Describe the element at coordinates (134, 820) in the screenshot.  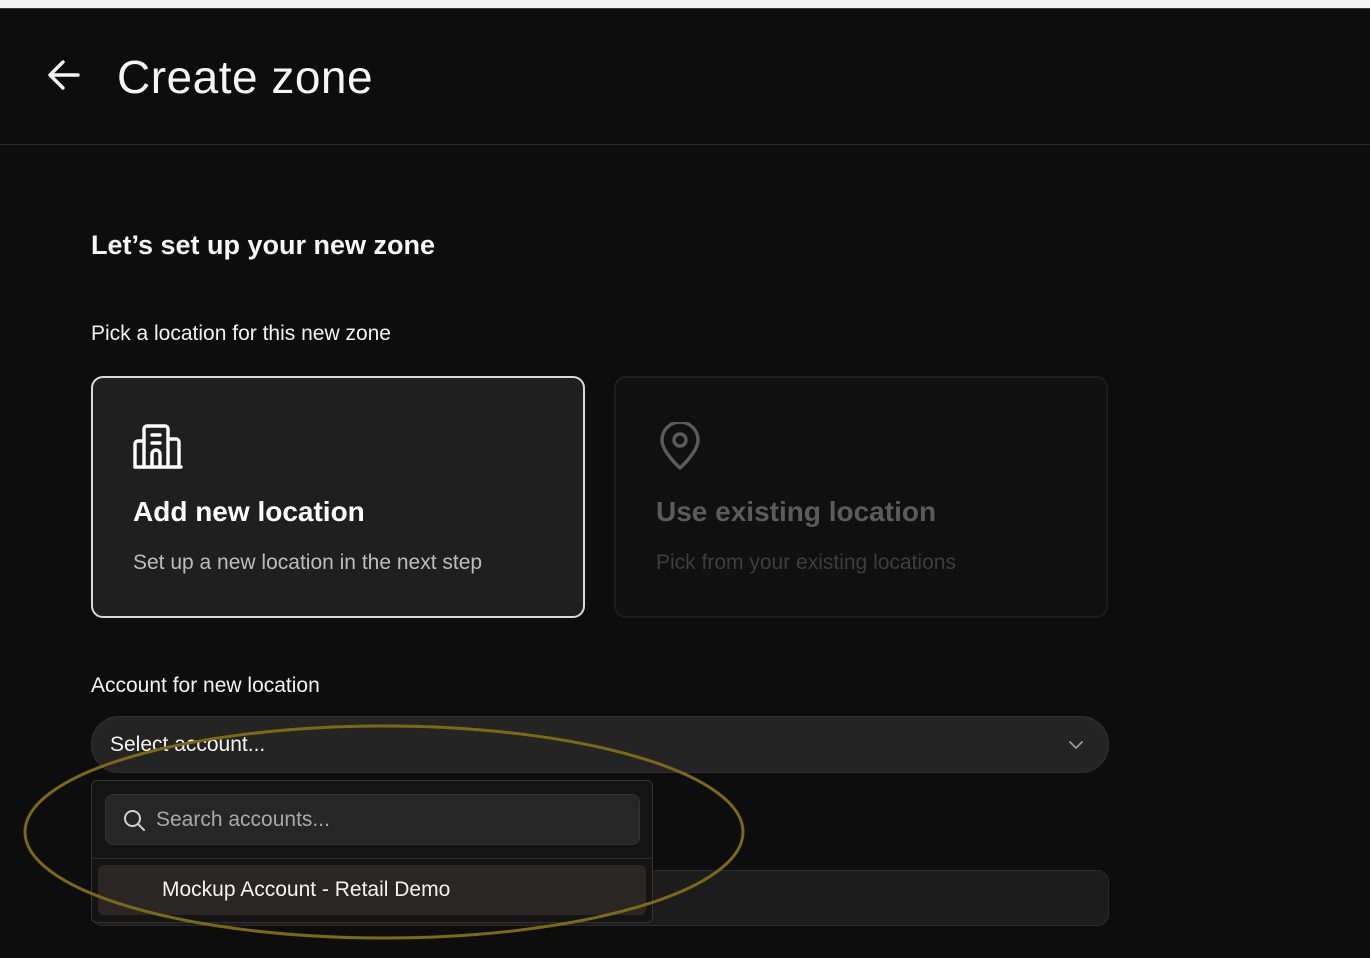
I see `search-icon` at that location.